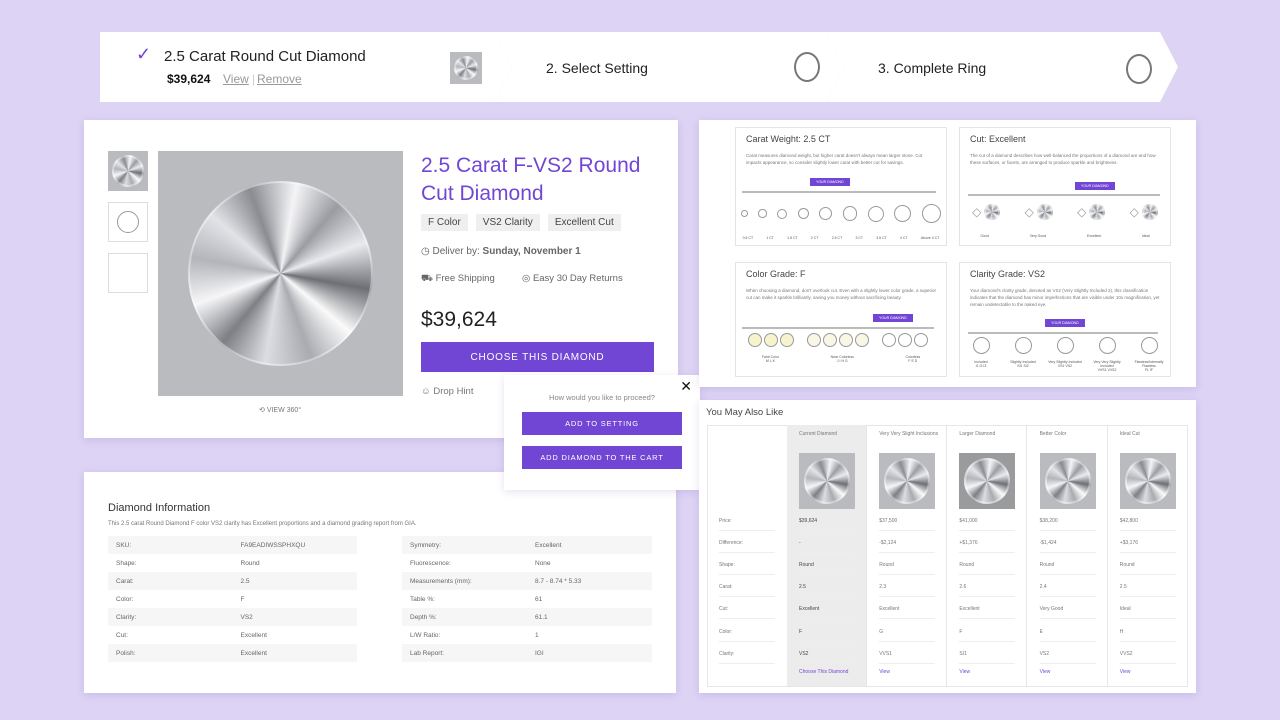 The width and height of the screenshot is (1280, 720). Describe the element at coordinates (1065, 212) in the screenshot. I see `cut-scale: ◇ ◇ ◇ ◇` at that location.